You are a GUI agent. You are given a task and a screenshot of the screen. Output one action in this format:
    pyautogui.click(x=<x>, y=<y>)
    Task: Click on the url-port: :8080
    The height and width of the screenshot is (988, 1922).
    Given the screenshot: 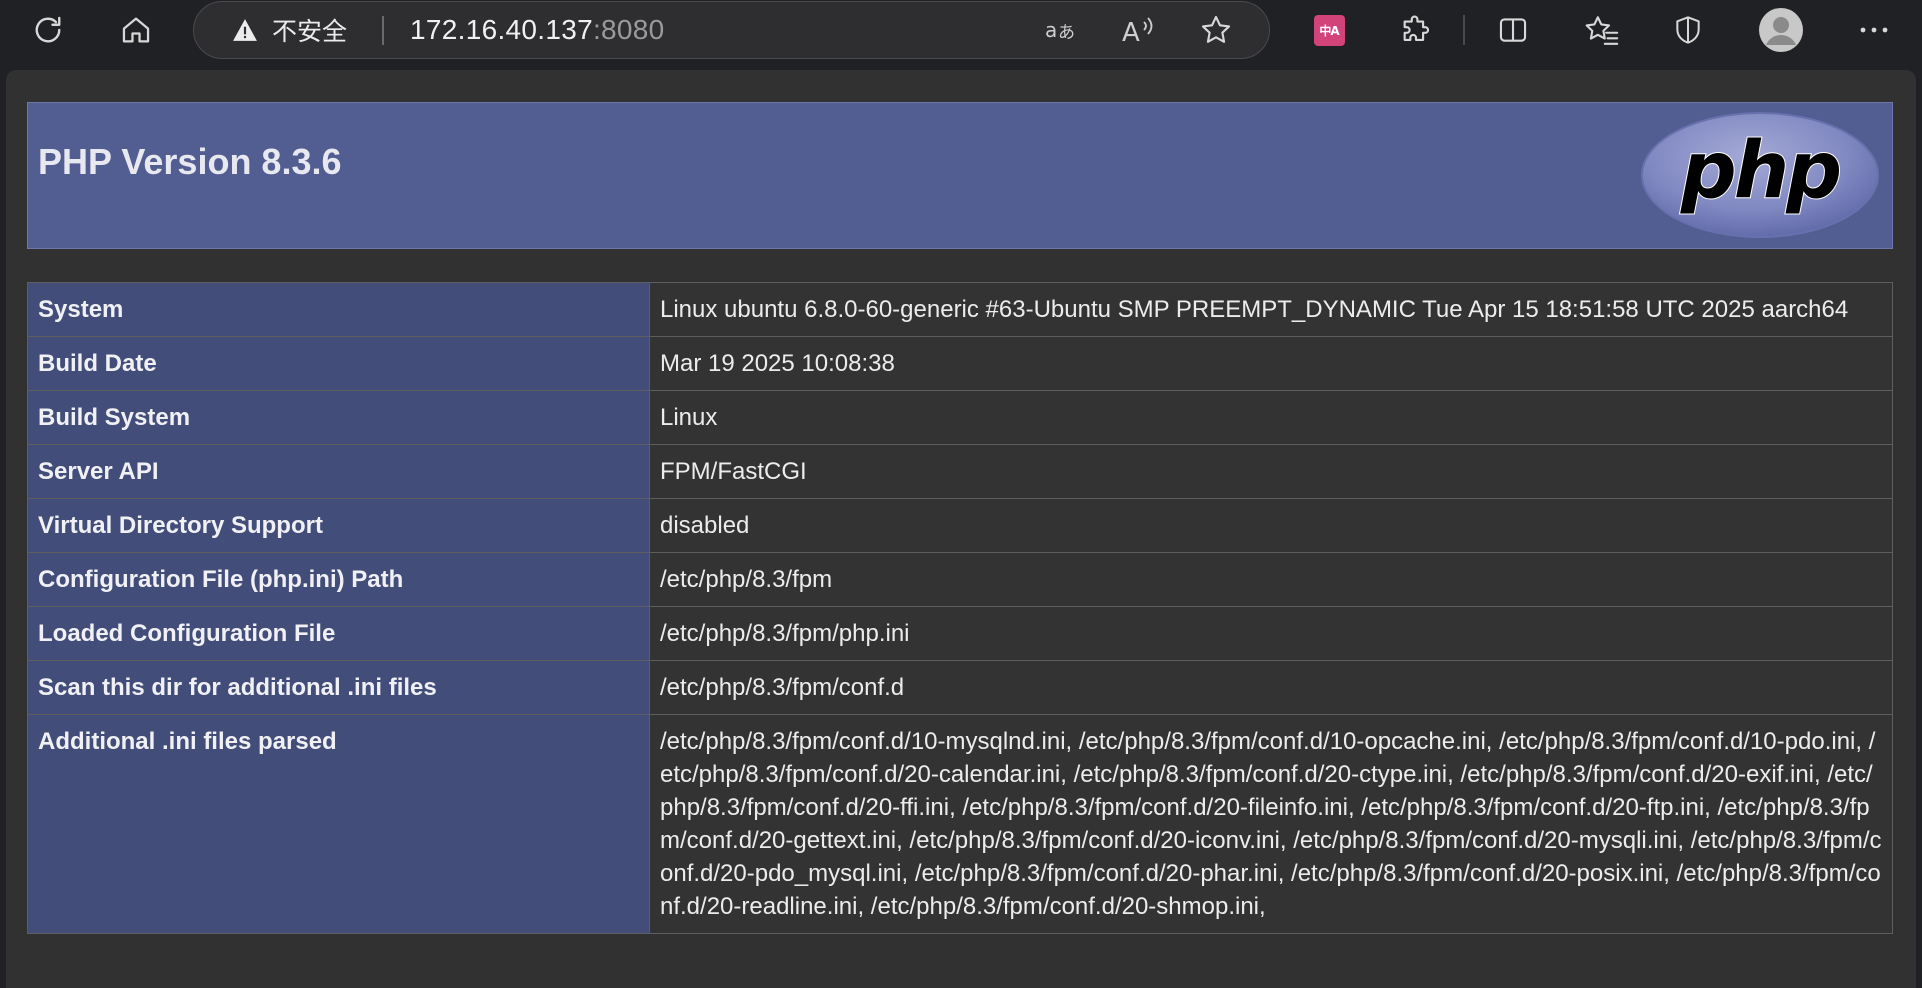 What is the action you would take?
    pyautogui.click(x=628, y=29)
    